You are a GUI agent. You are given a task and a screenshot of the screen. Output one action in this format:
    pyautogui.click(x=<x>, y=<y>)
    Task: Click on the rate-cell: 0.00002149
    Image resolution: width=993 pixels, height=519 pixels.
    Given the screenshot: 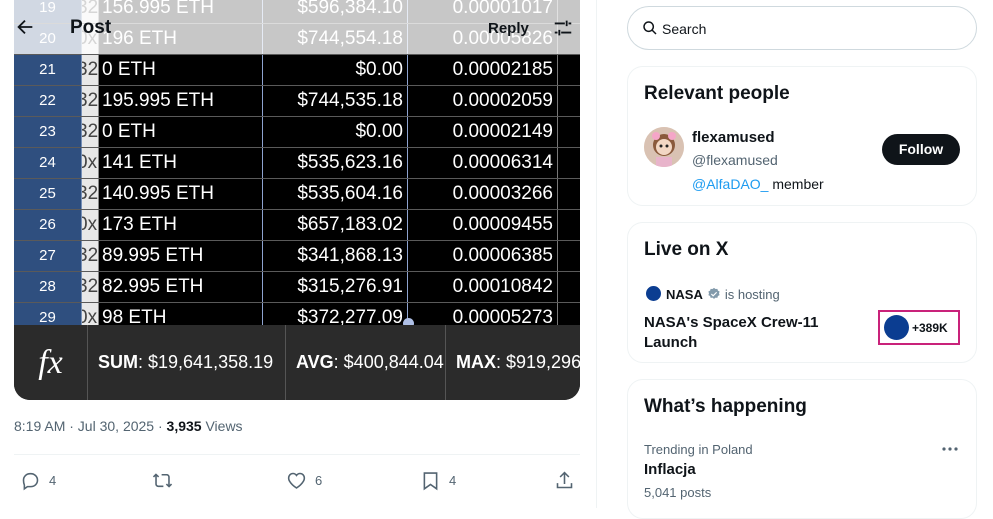 What is the action you would take?
    pyautogui.click(x=483, y=132)
    